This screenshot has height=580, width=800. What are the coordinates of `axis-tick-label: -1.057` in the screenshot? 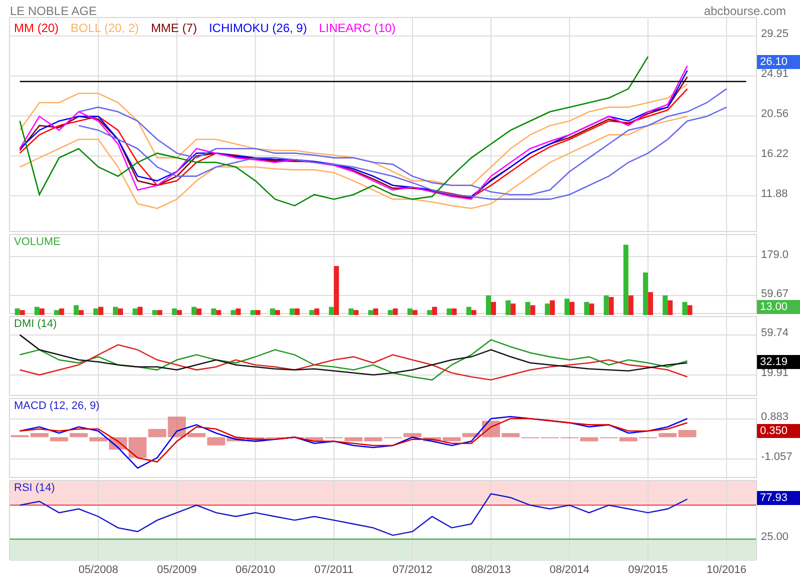 It's located at (776, 457).